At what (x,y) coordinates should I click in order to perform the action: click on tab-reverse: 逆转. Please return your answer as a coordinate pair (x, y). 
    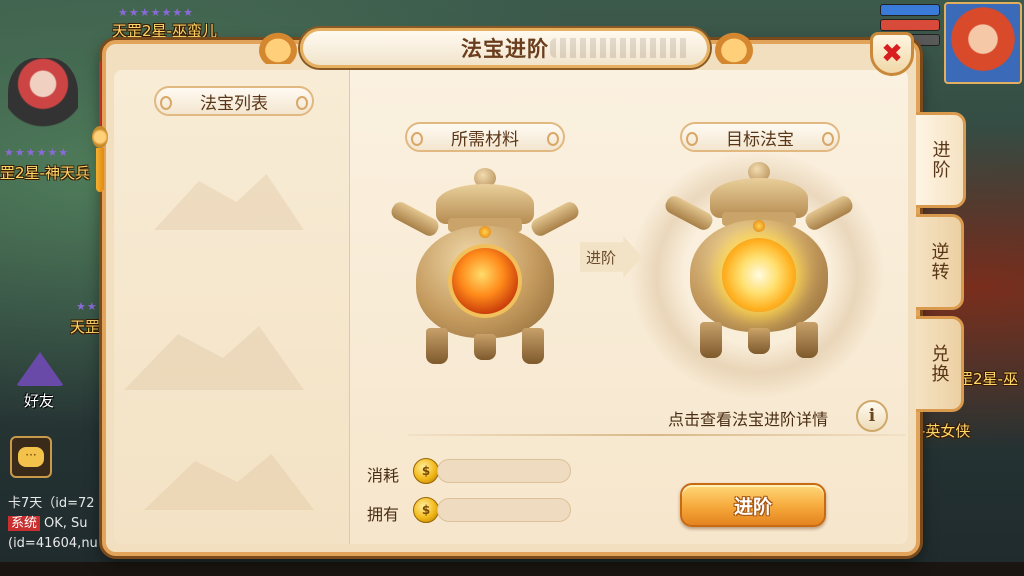
    Looking at the image, I should click on (940, 262).